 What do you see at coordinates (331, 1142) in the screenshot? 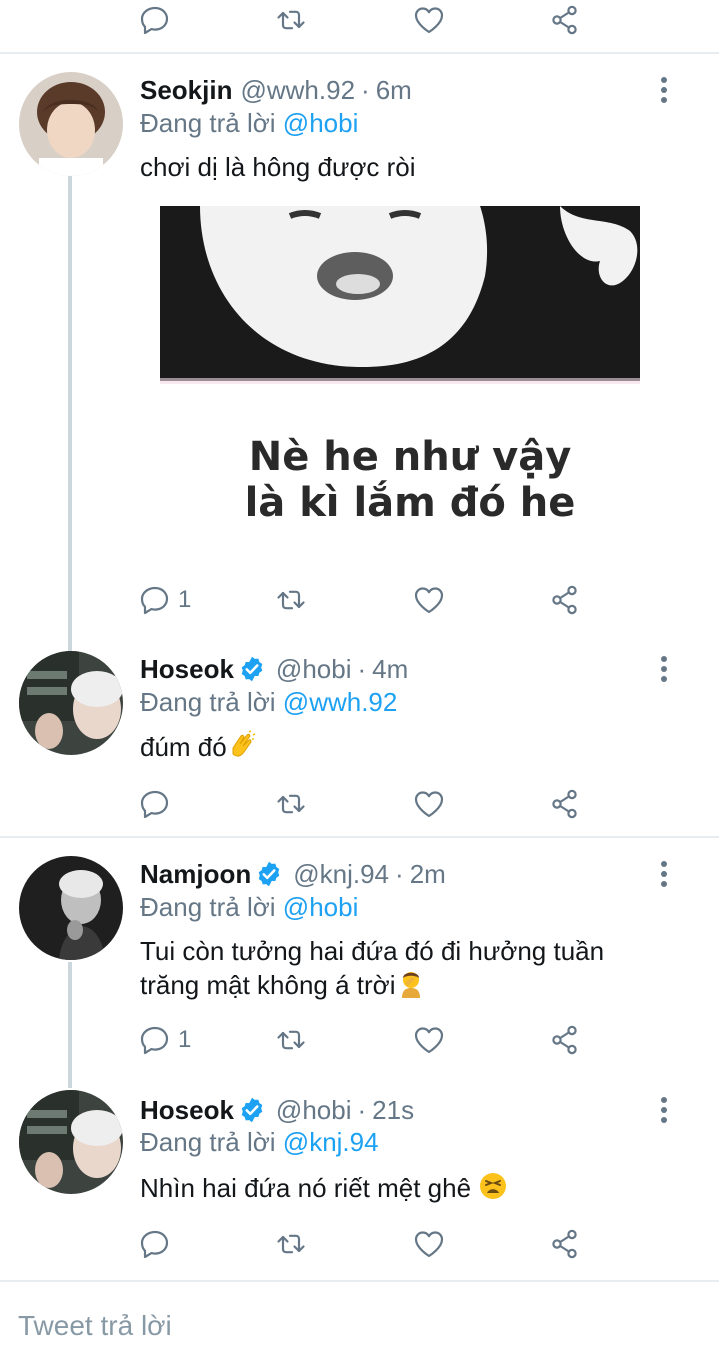
I see `mention-link: @knj.94` at bounding box center [331, 1142].